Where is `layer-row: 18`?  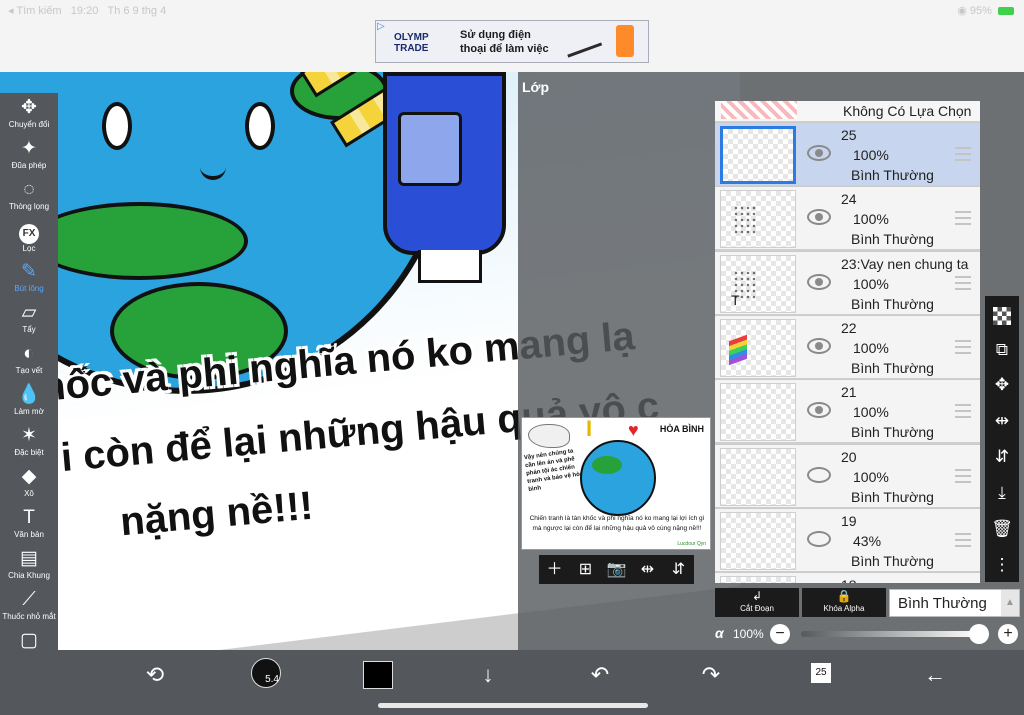
layer-row: 18 is located at coordinates (847, 577).